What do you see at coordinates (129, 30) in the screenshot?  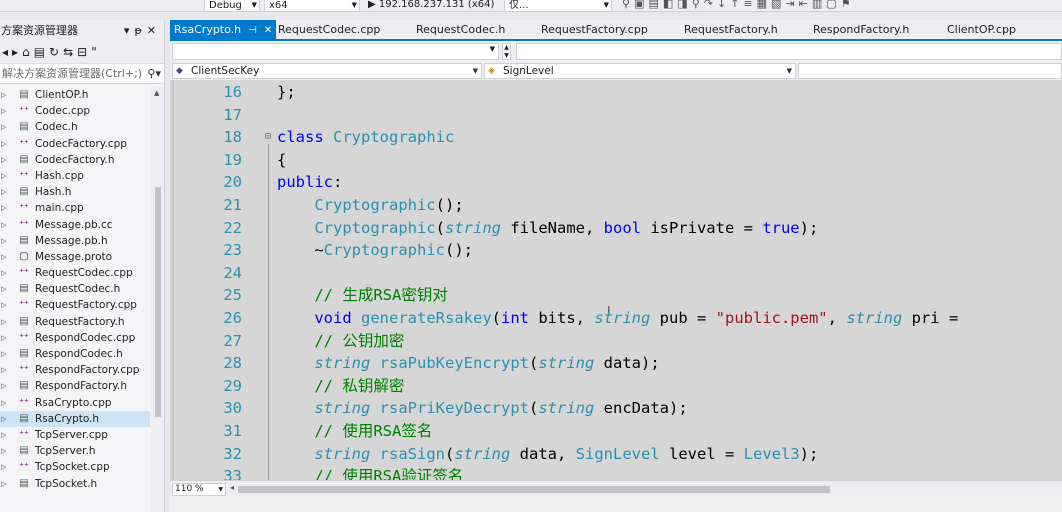 I see `window-menu-icon: ▾` at bounding box center [129, 30].